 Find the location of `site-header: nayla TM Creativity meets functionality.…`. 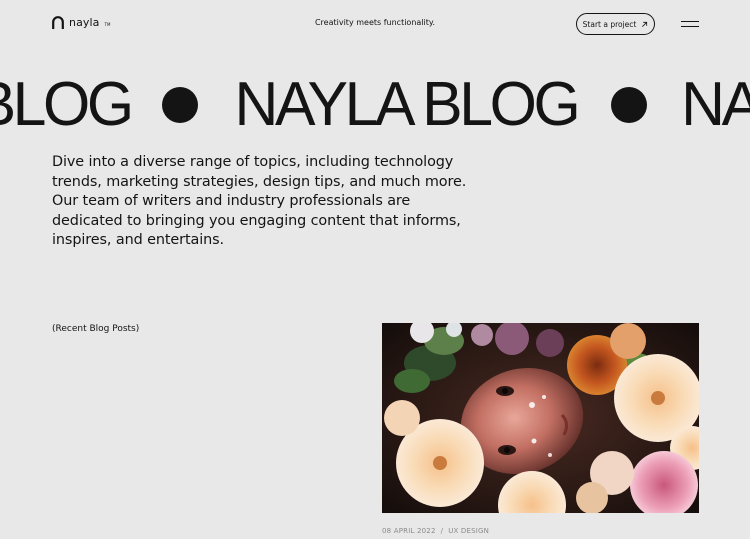

site-header: nayla TM Creativity meets functionality.… is located at coordinates (375, 25).